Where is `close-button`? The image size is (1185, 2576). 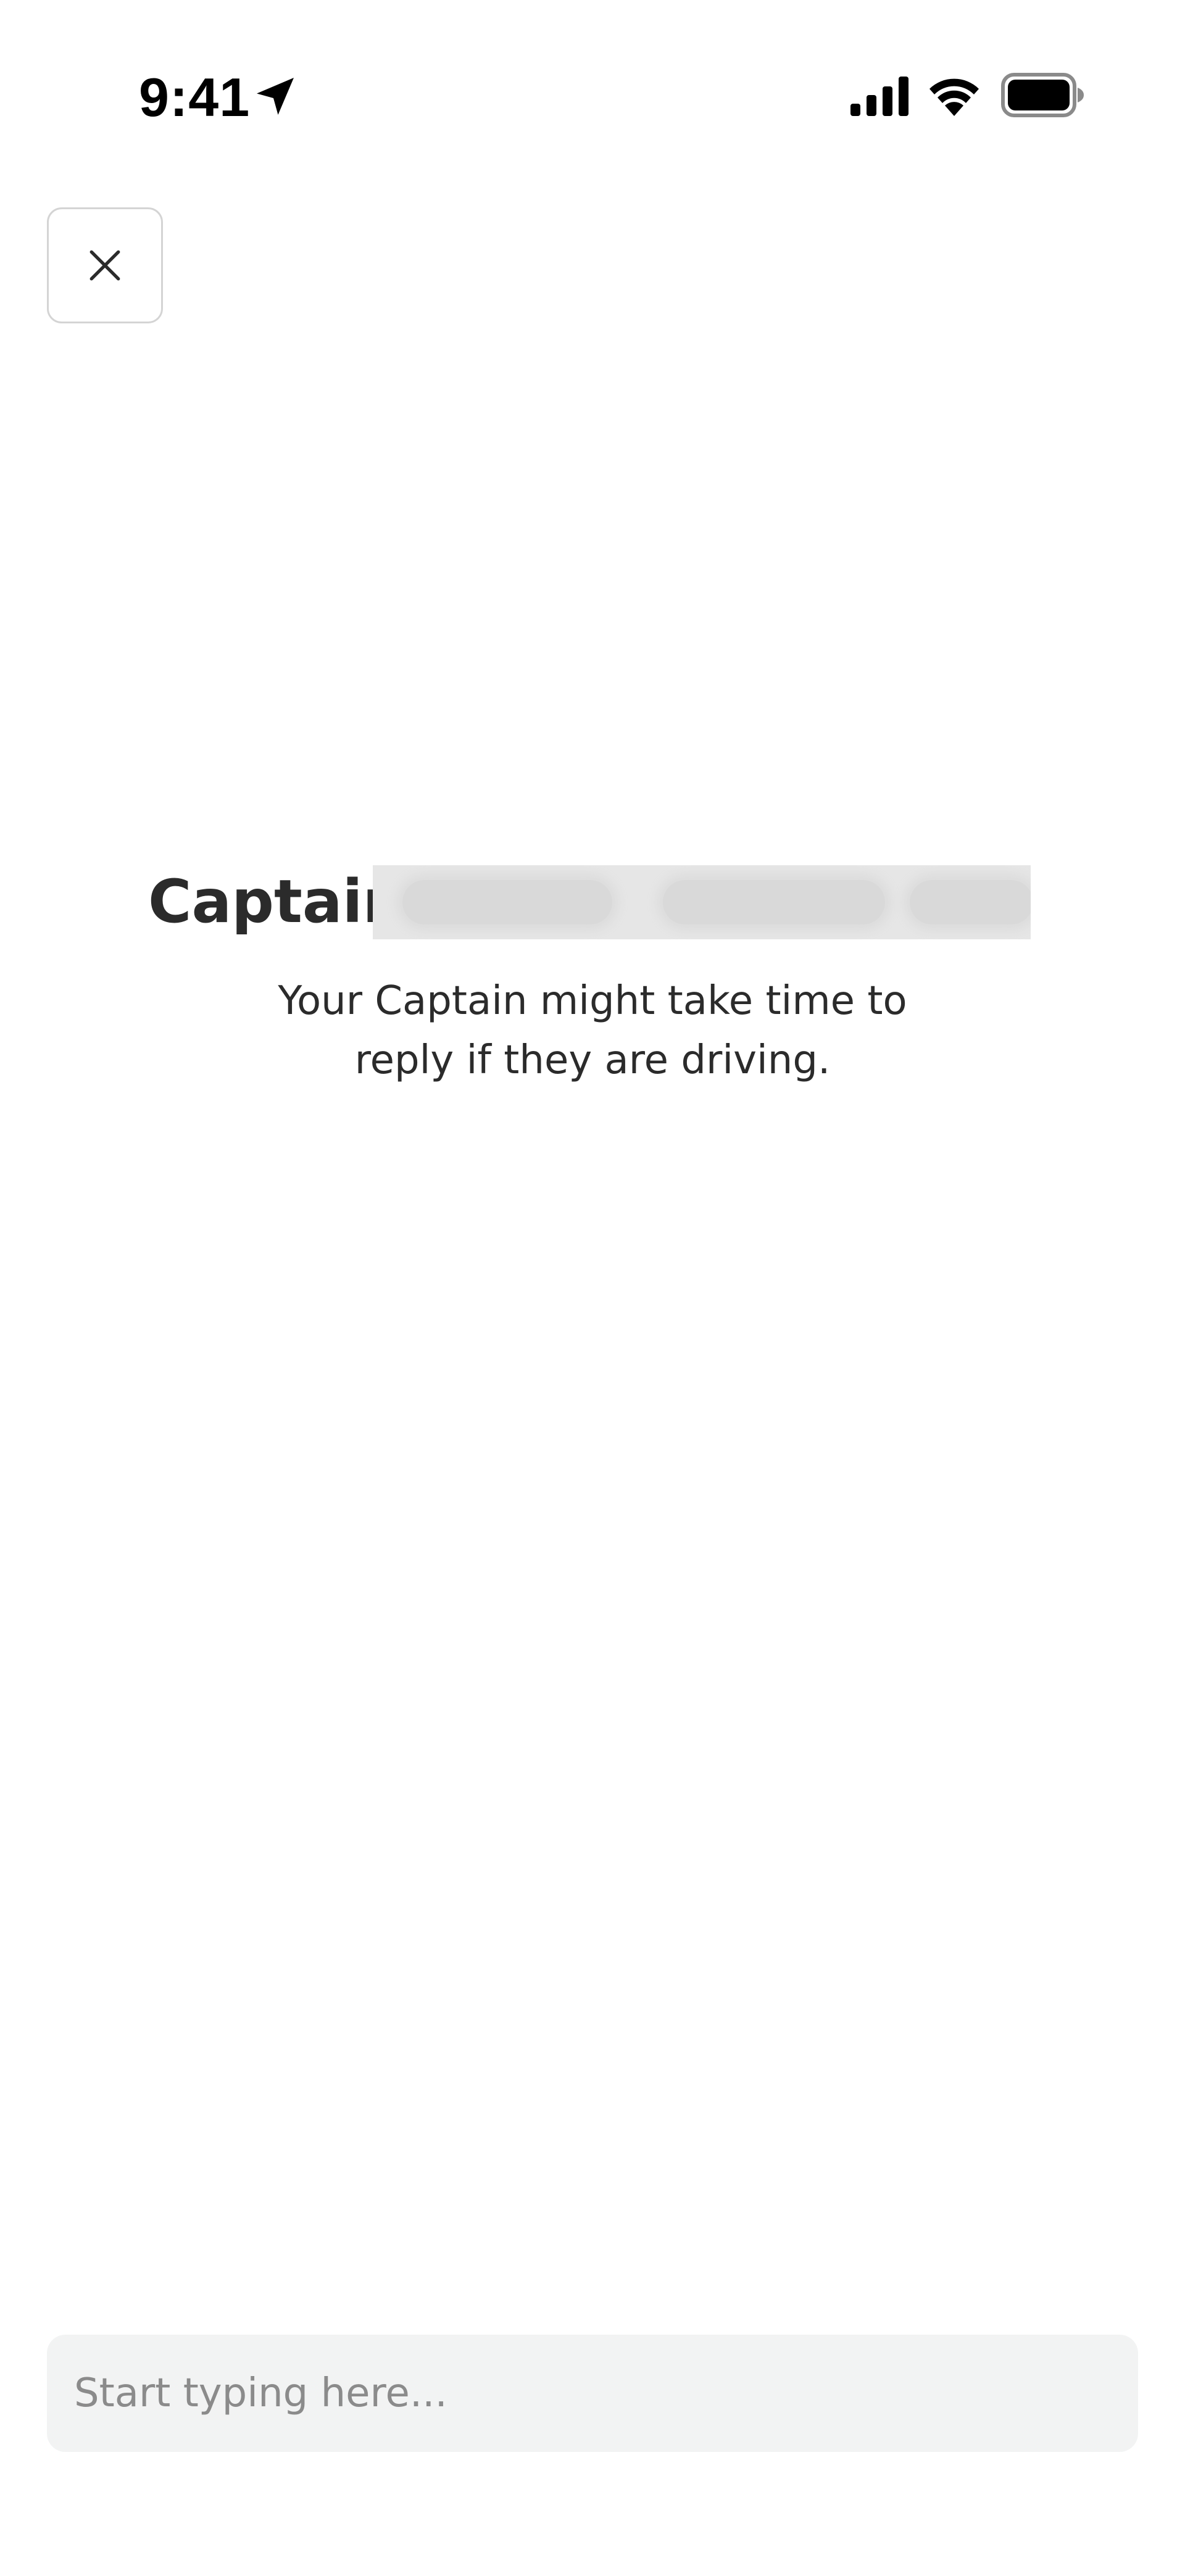
close-button is located at coordinates (105, 265).